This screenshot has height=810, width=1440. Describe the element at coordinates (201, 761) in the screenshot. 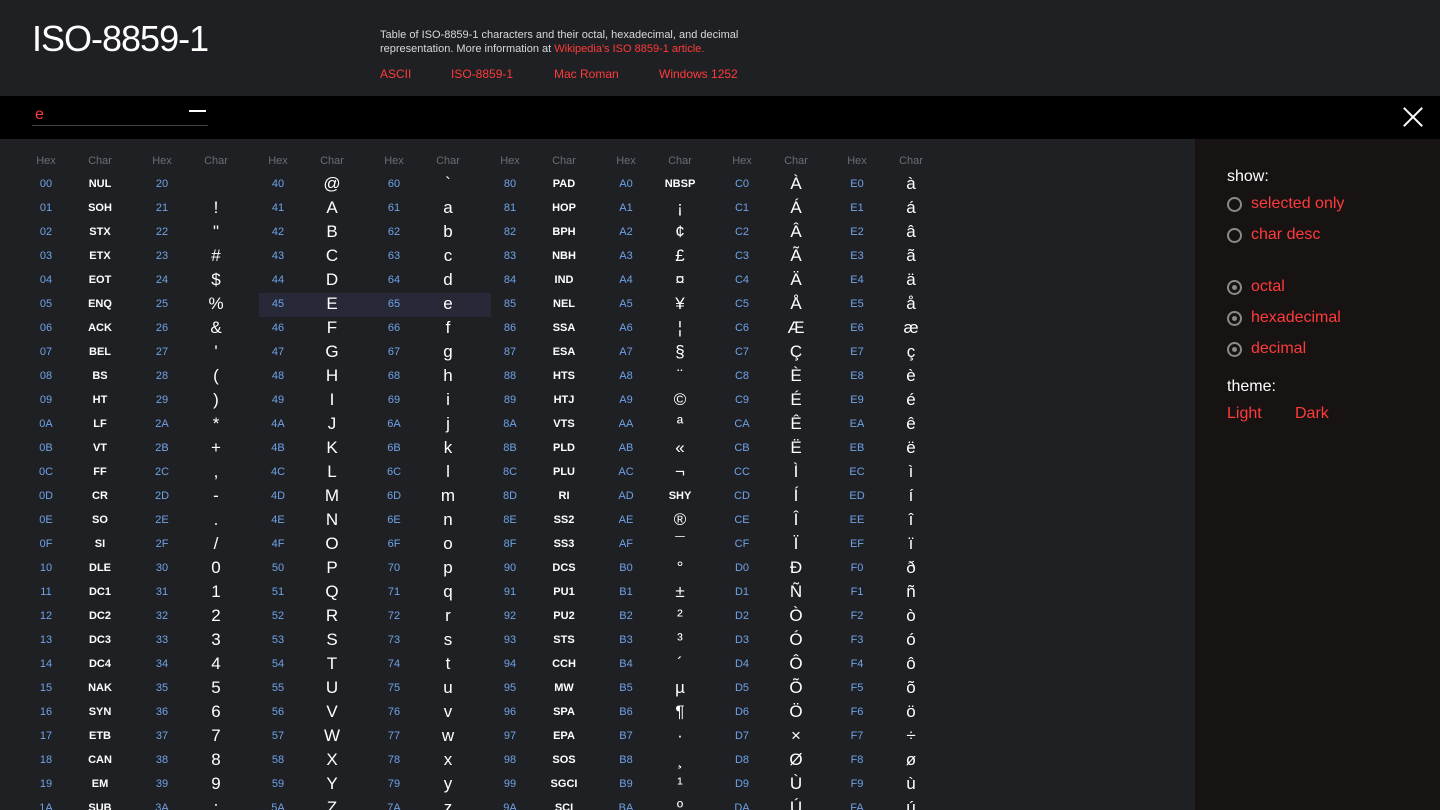

I see `table-row: 38 8` at that location.